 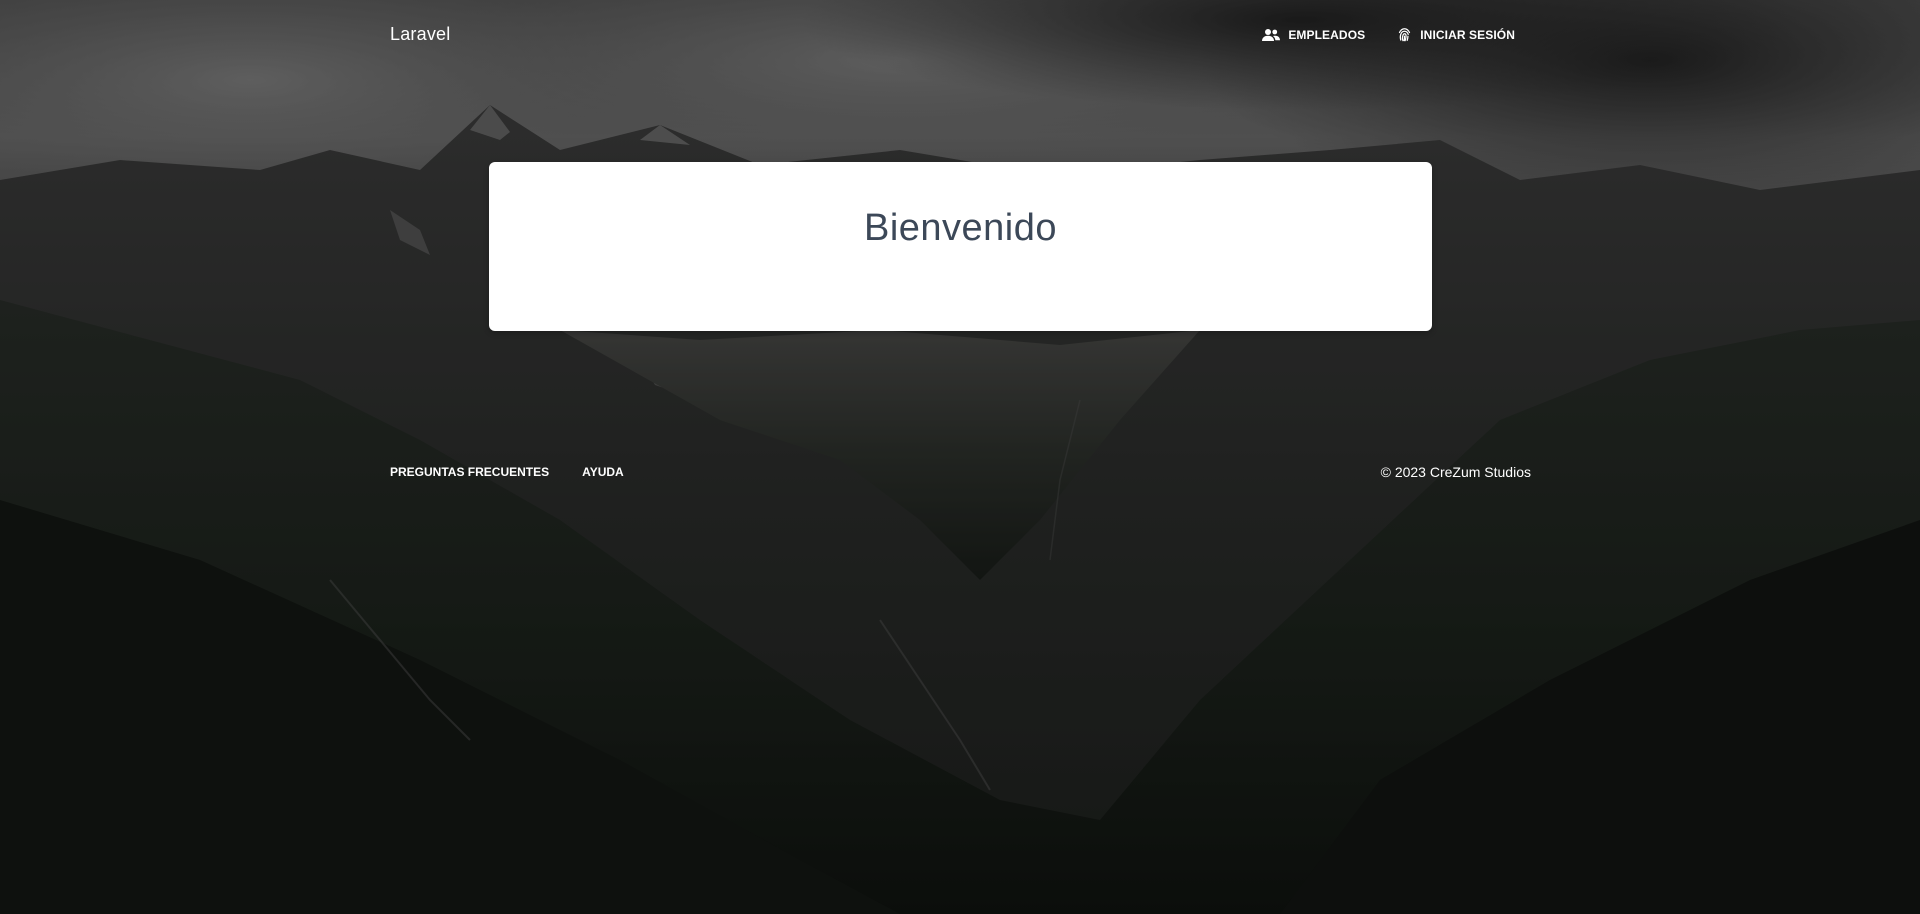 I want to click on nav-link-empleados: Empleados, so click(x=1313, y=35).